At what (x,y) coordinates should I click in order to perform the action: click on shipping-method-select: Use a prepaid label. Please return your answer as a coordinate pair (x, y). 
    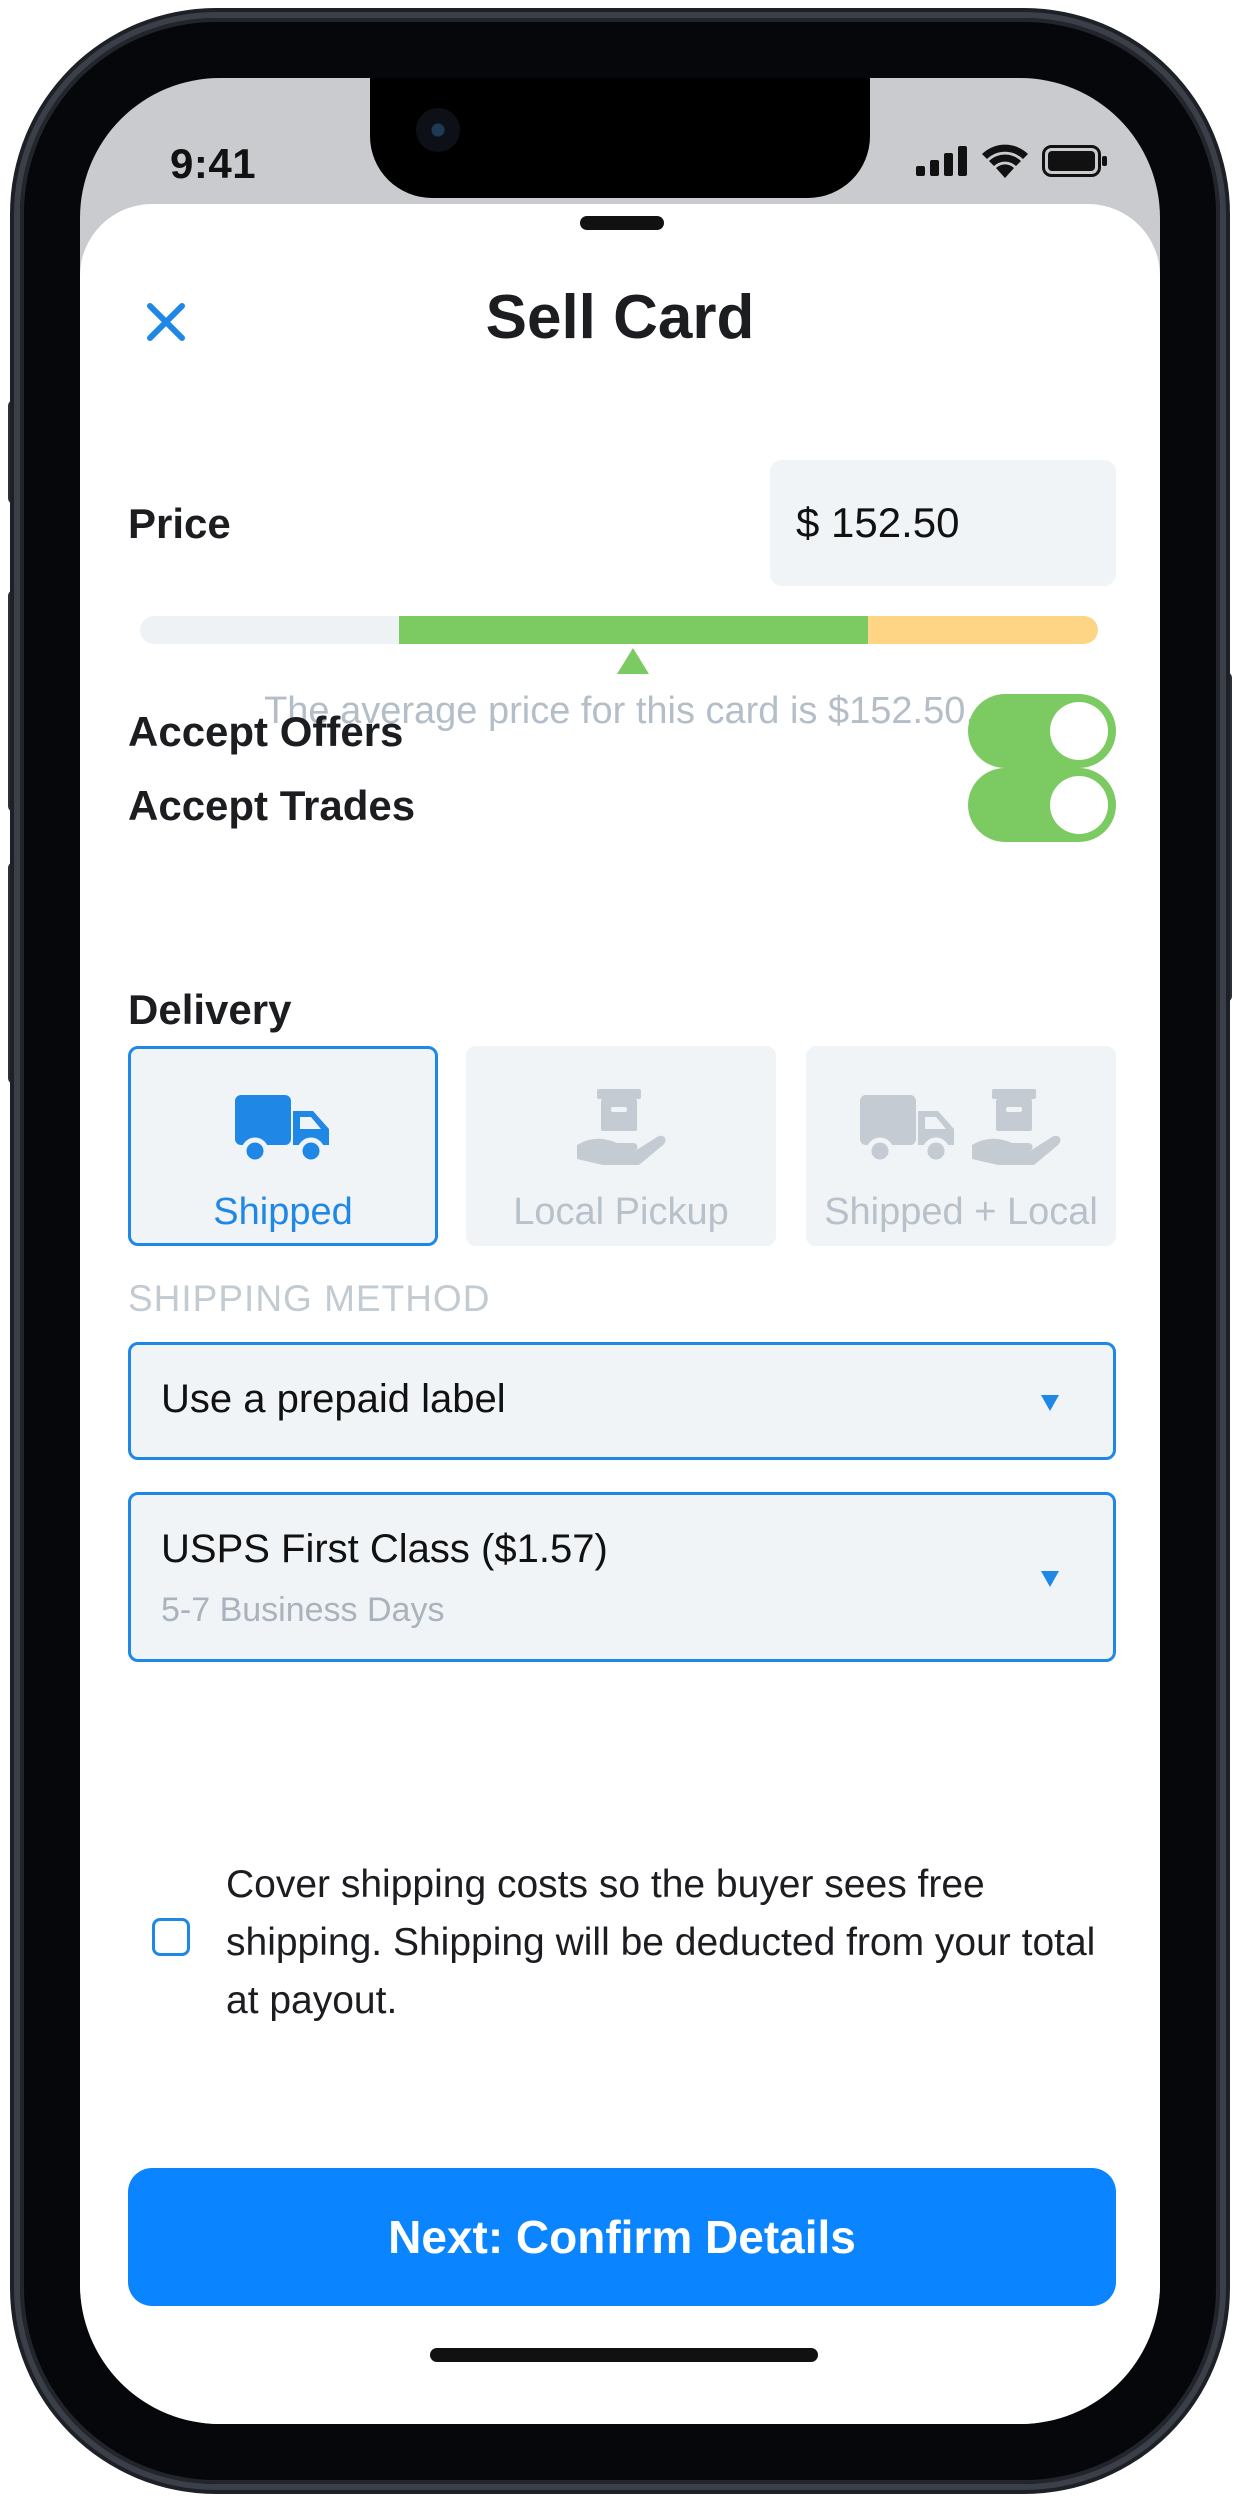
    Looking at the image, I should click on (622, 1401).